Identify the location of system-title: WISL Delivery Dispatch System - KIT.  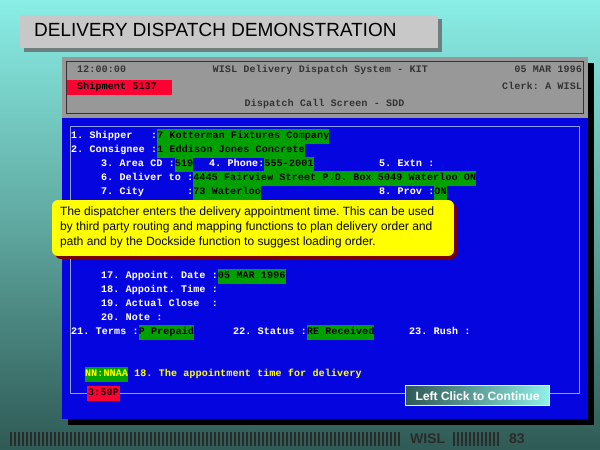
(320, 71).